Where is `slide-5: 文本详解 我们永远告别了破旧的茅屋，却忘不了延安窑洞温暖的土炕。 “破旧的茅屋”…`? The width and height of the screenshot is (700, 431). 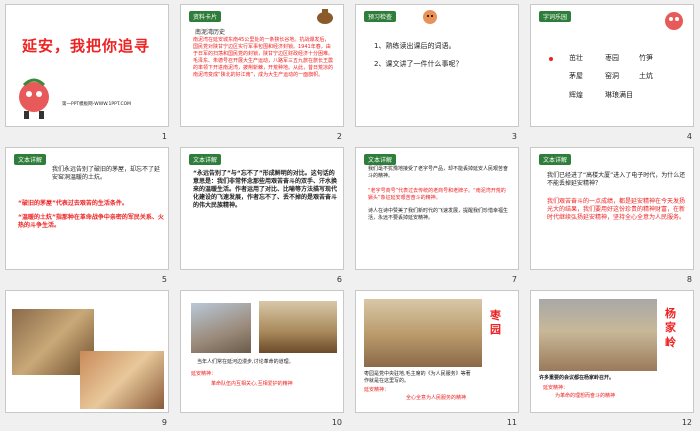 slide-5: 文本详解 我们永远告别了破旧的茅屋，却忘不了延安窑洞温暖的土炕。 “破旧的茅屋”… is located at coordinates (87, 208).